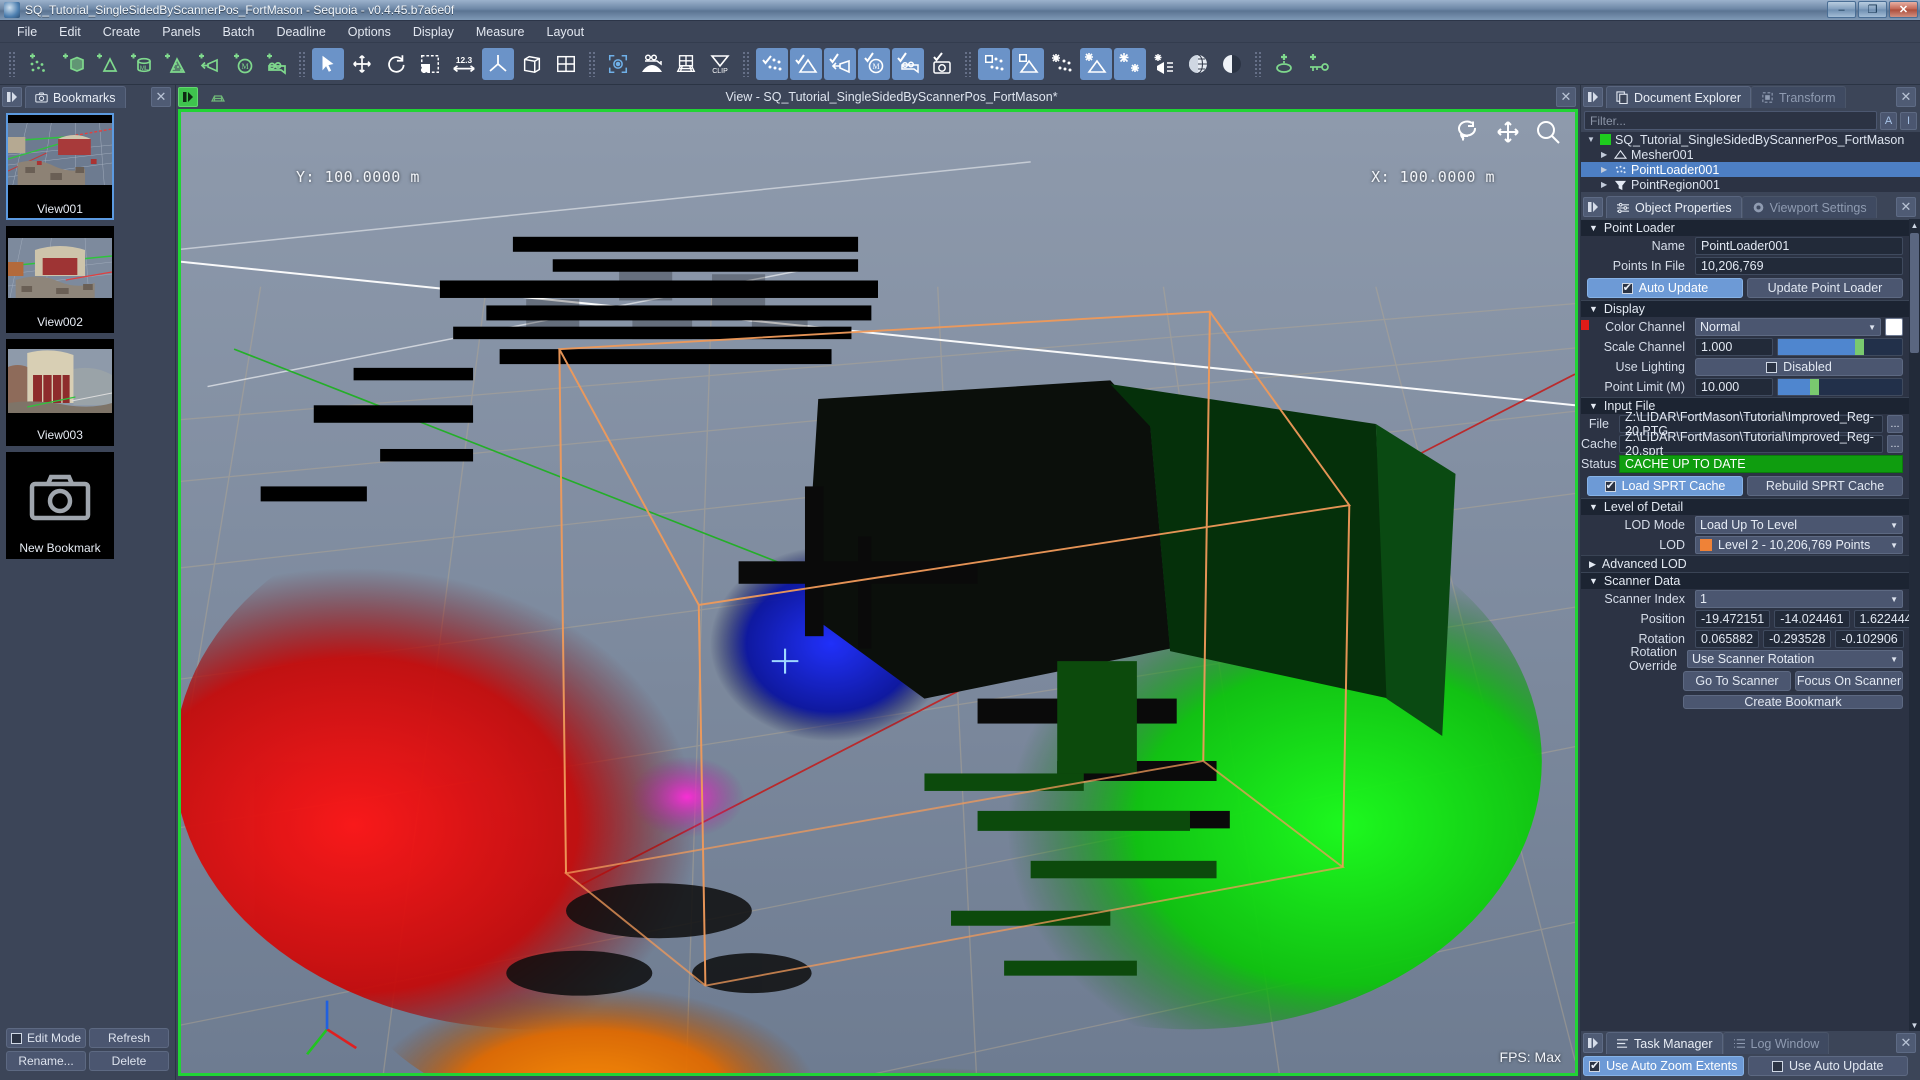  I want to click on select-tool-icon, so click(328, 63).